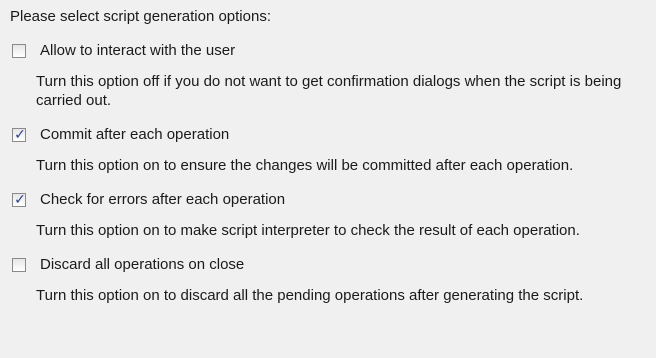  I want to click on commit-each-checkbox: ✓, so click(19, 135).